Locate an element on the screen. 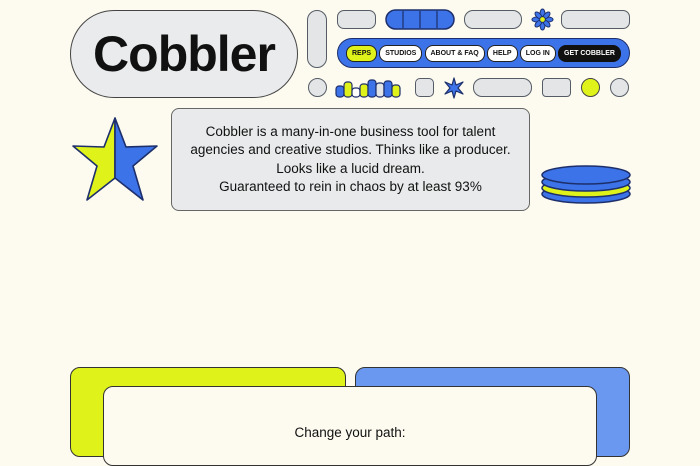  nav-log-in: LOG IN is located at coordinates (537, 53).